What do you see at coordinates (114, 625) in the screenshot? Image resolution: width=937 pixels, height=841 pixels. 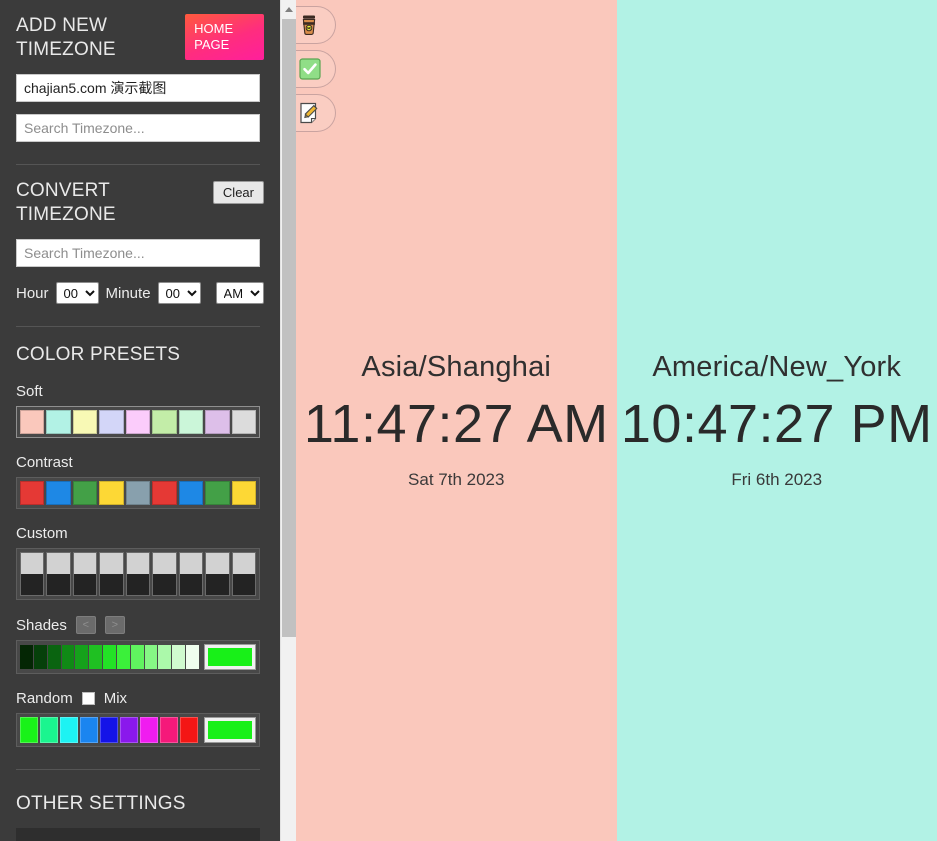 I see `shades-next-button: >` at bounding box center [114, 625].